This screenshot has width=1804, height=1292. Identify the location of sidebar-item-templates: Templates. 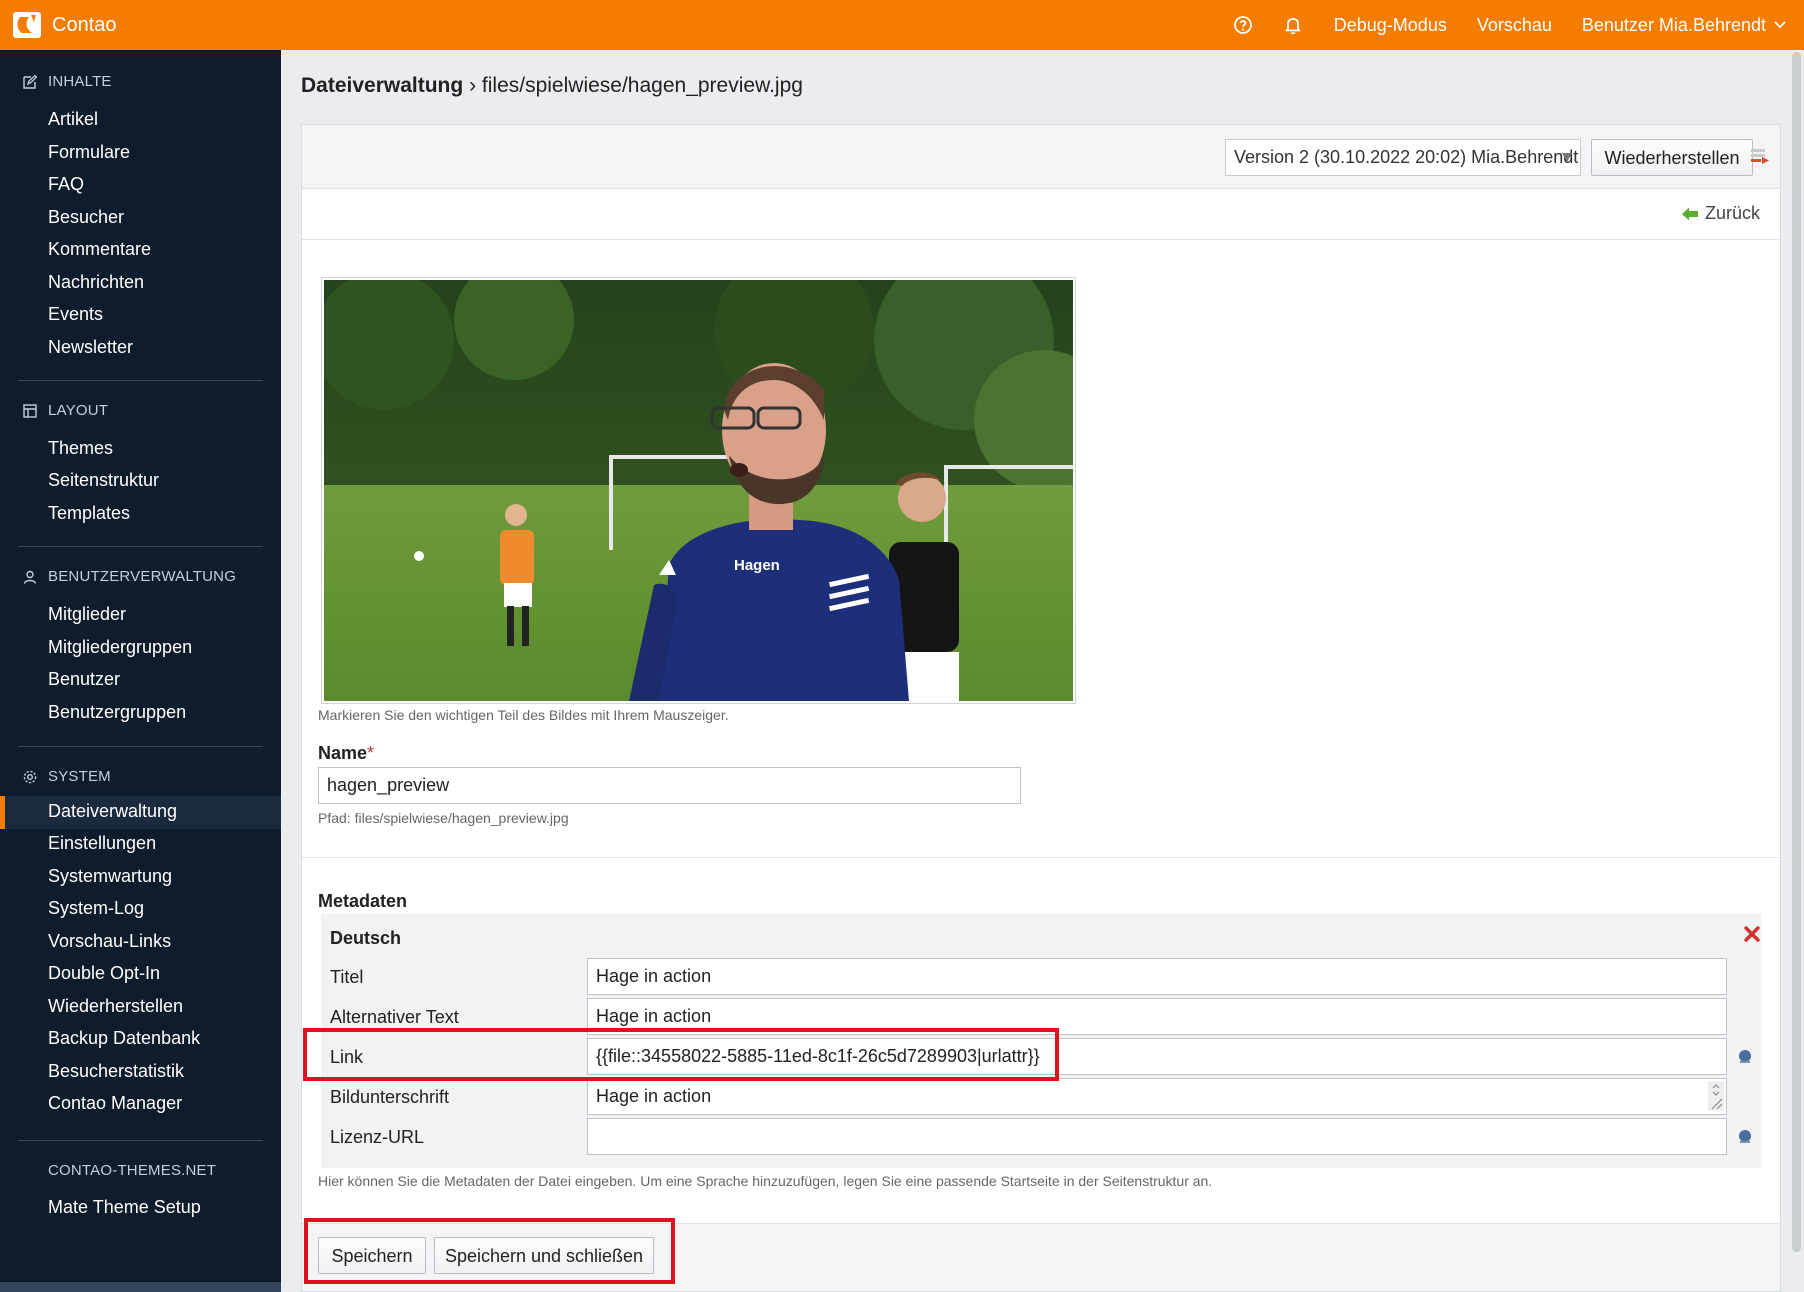
(89, 513).